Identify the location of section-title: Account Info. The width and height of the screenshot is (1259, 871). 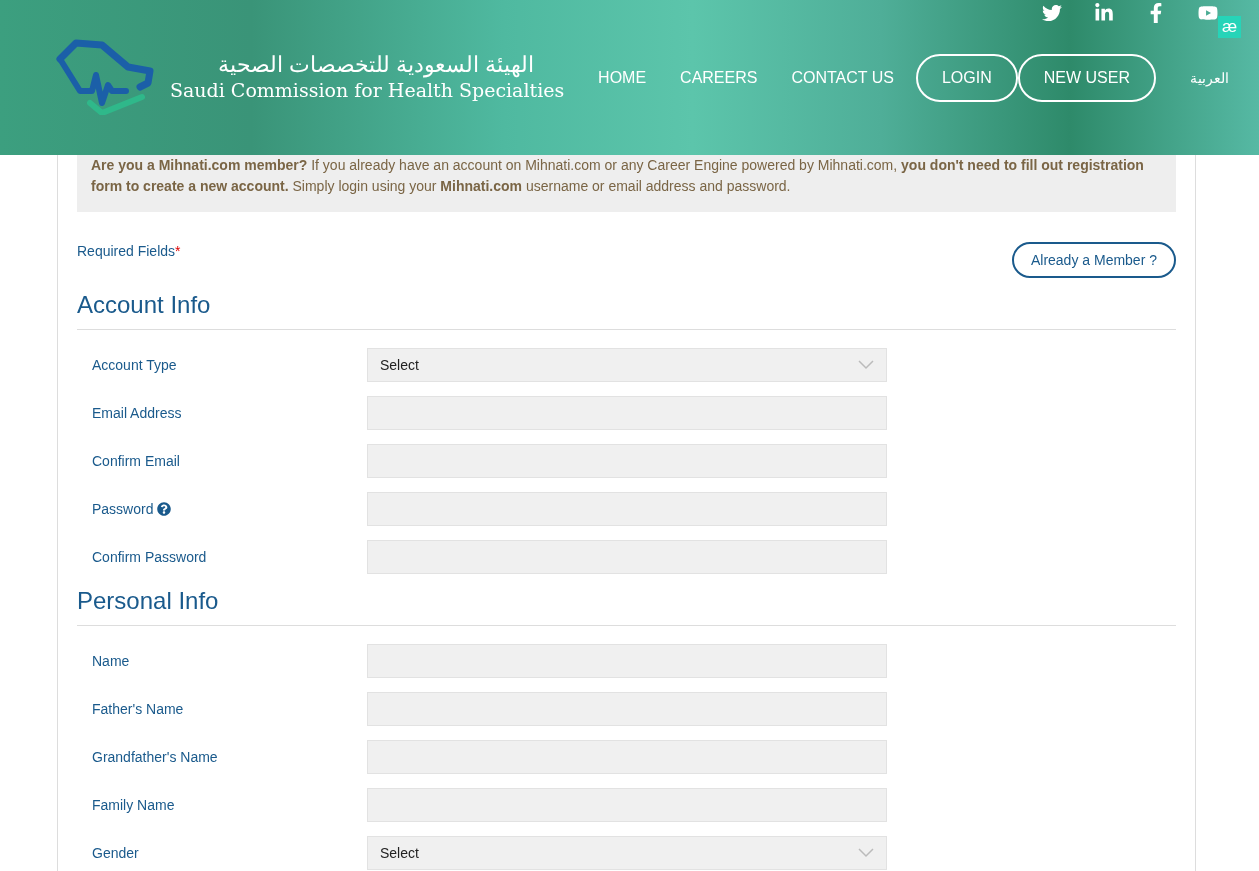
(626, 310).